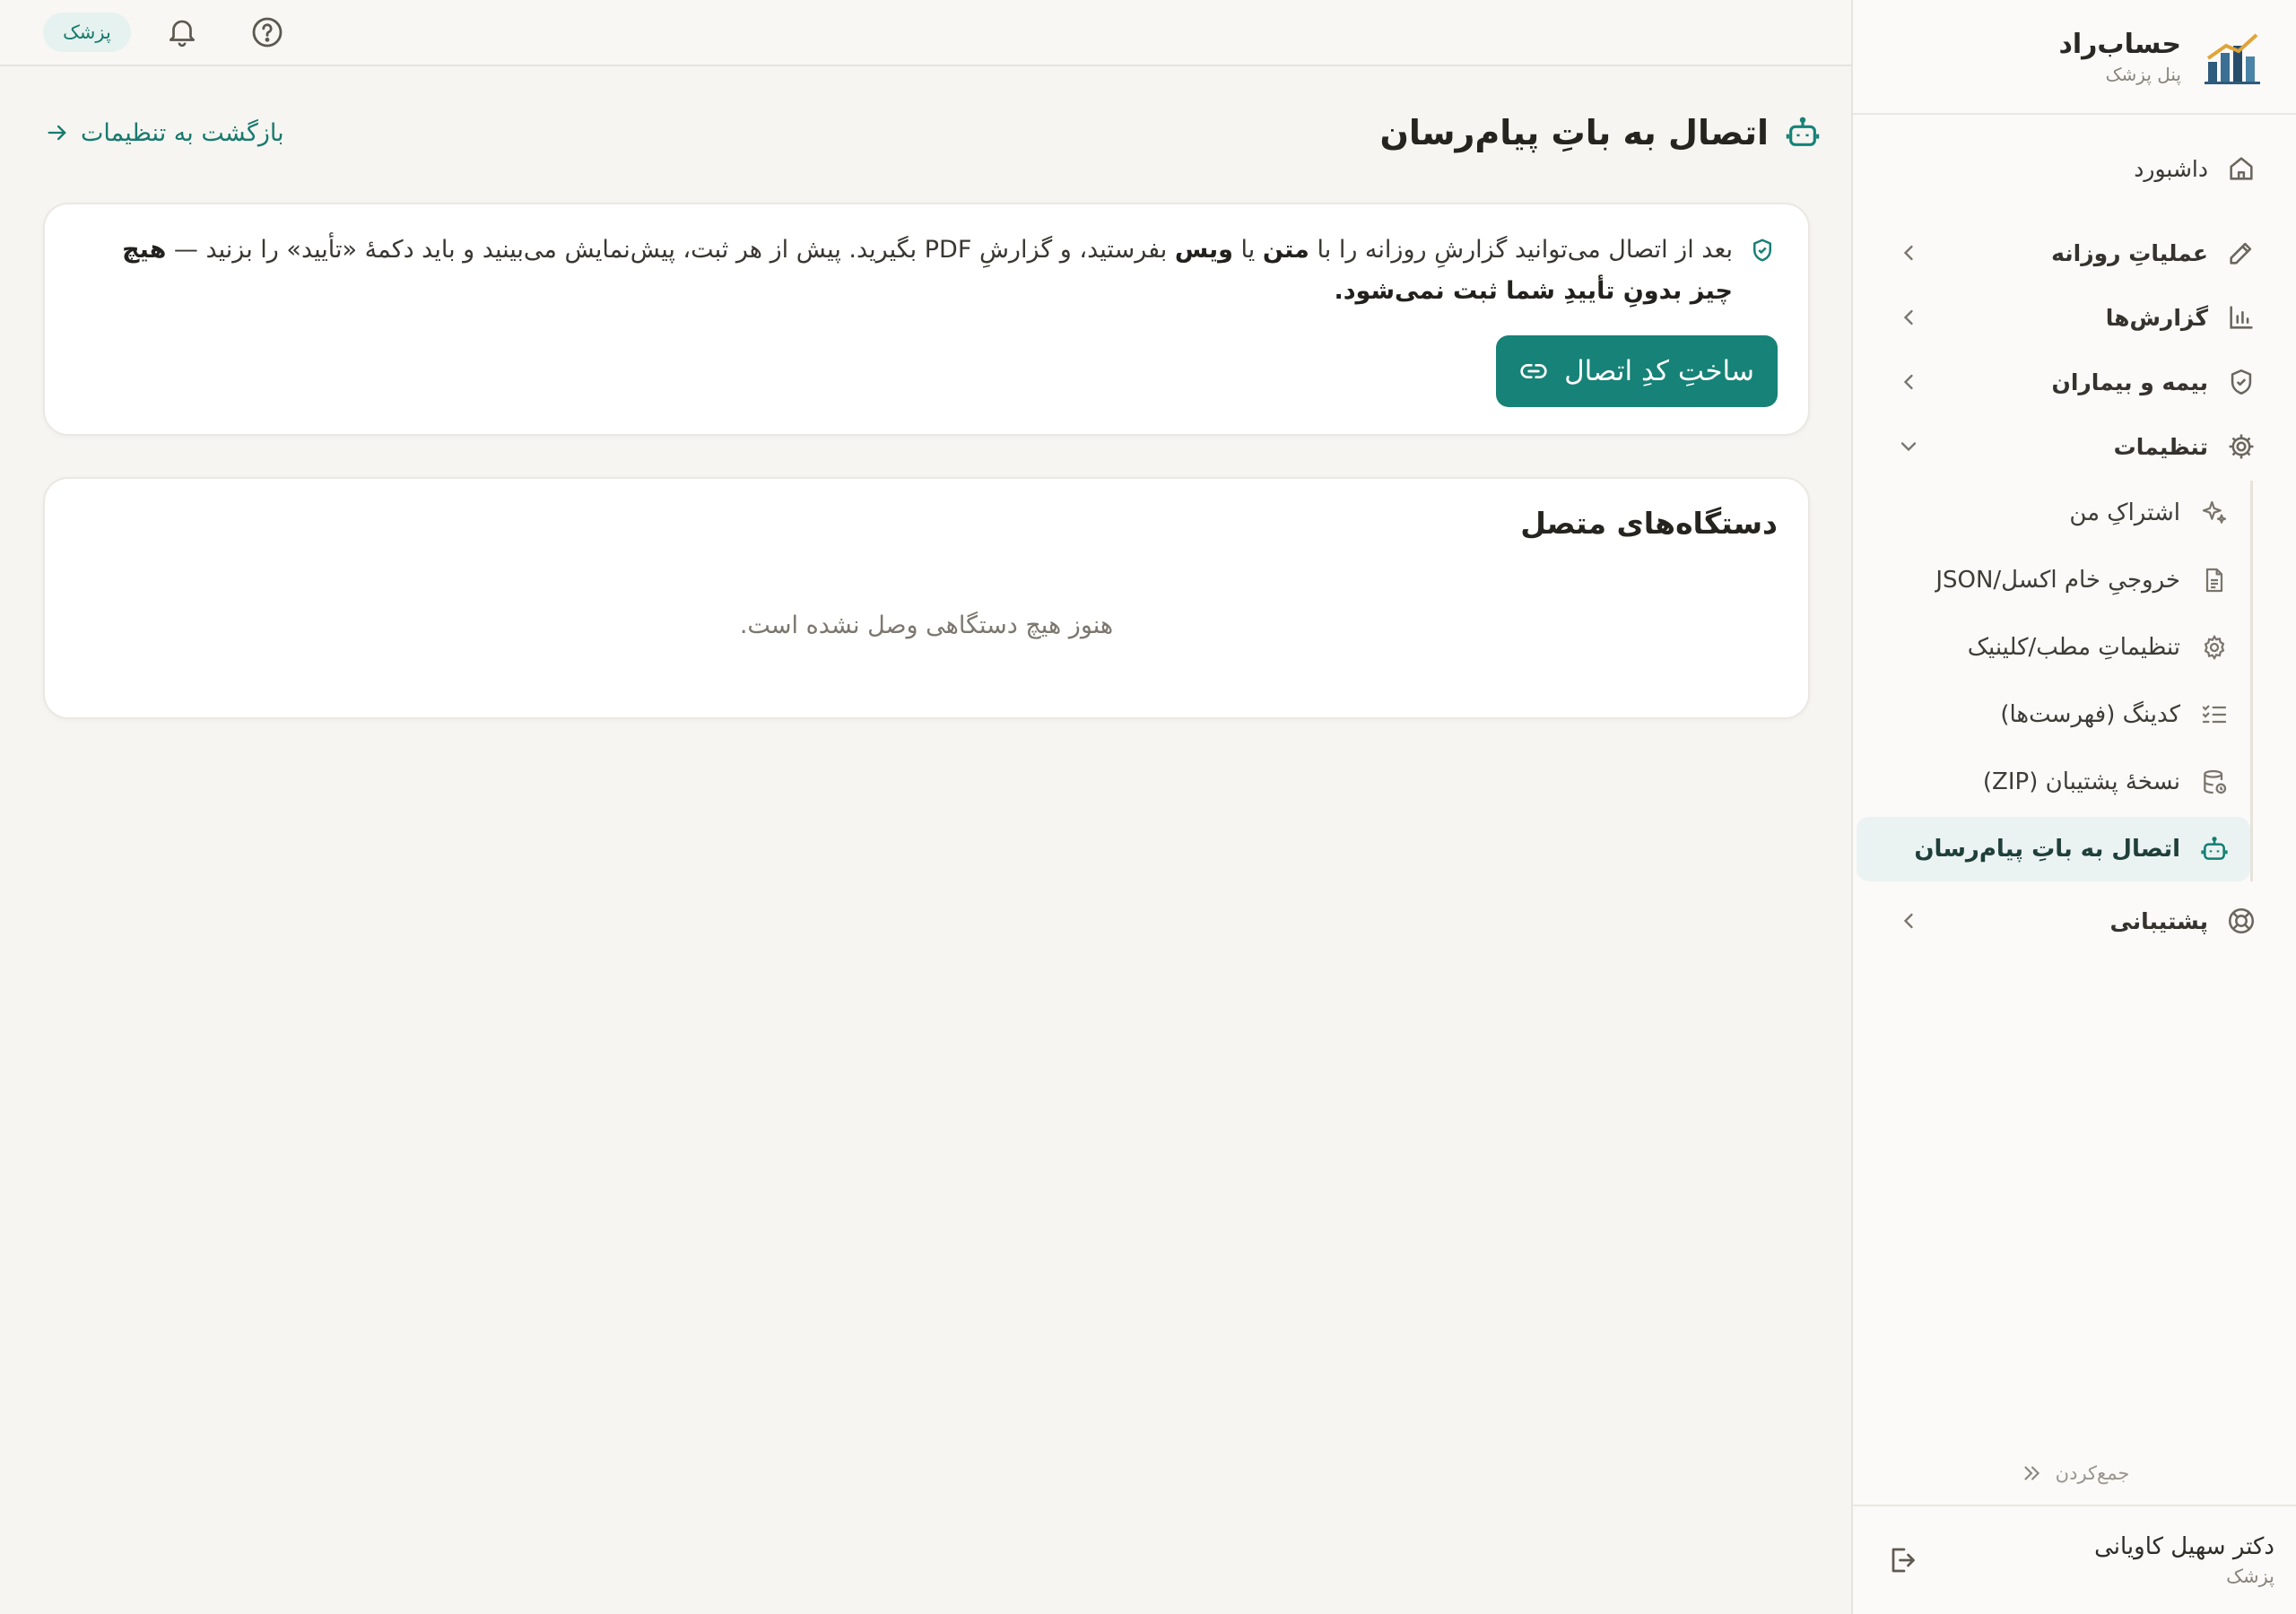 The image size is (2296, 1614). I want to click on chevron-down-icon, so click(1908, 446).